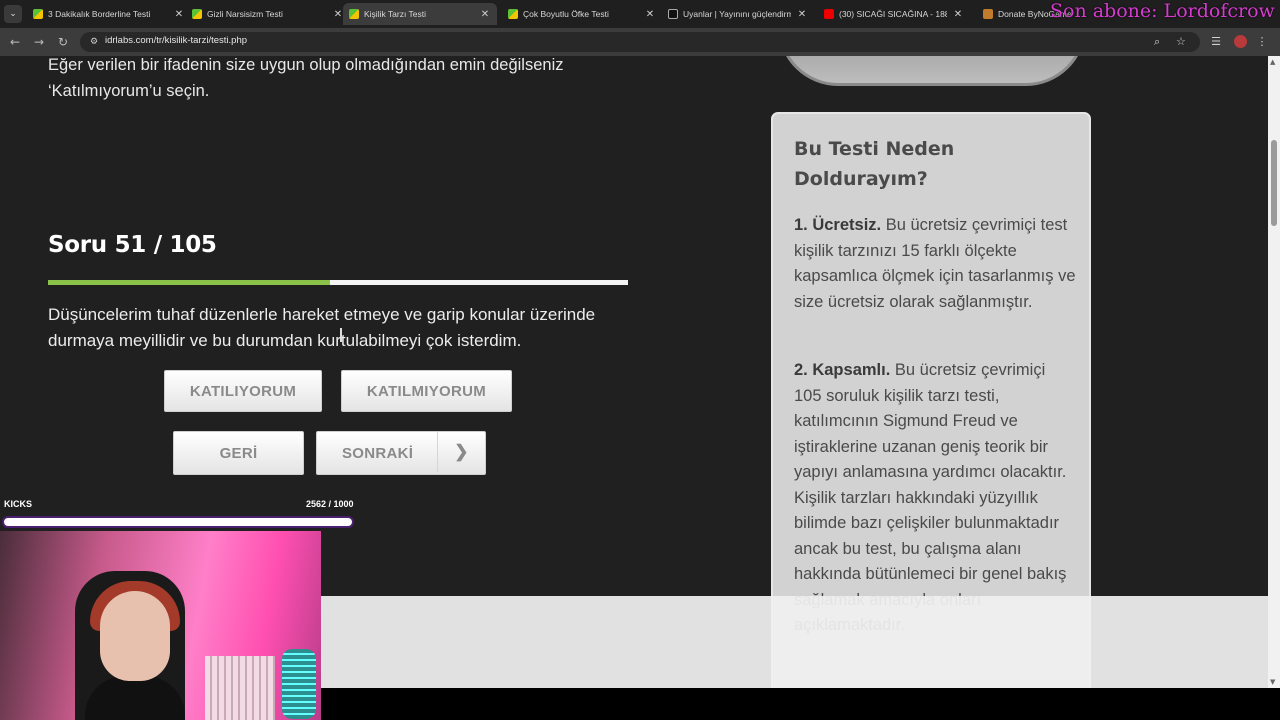 This screenshot has width=1280, height=720. I want to click on scroll-thumb, so click(1274, 183).